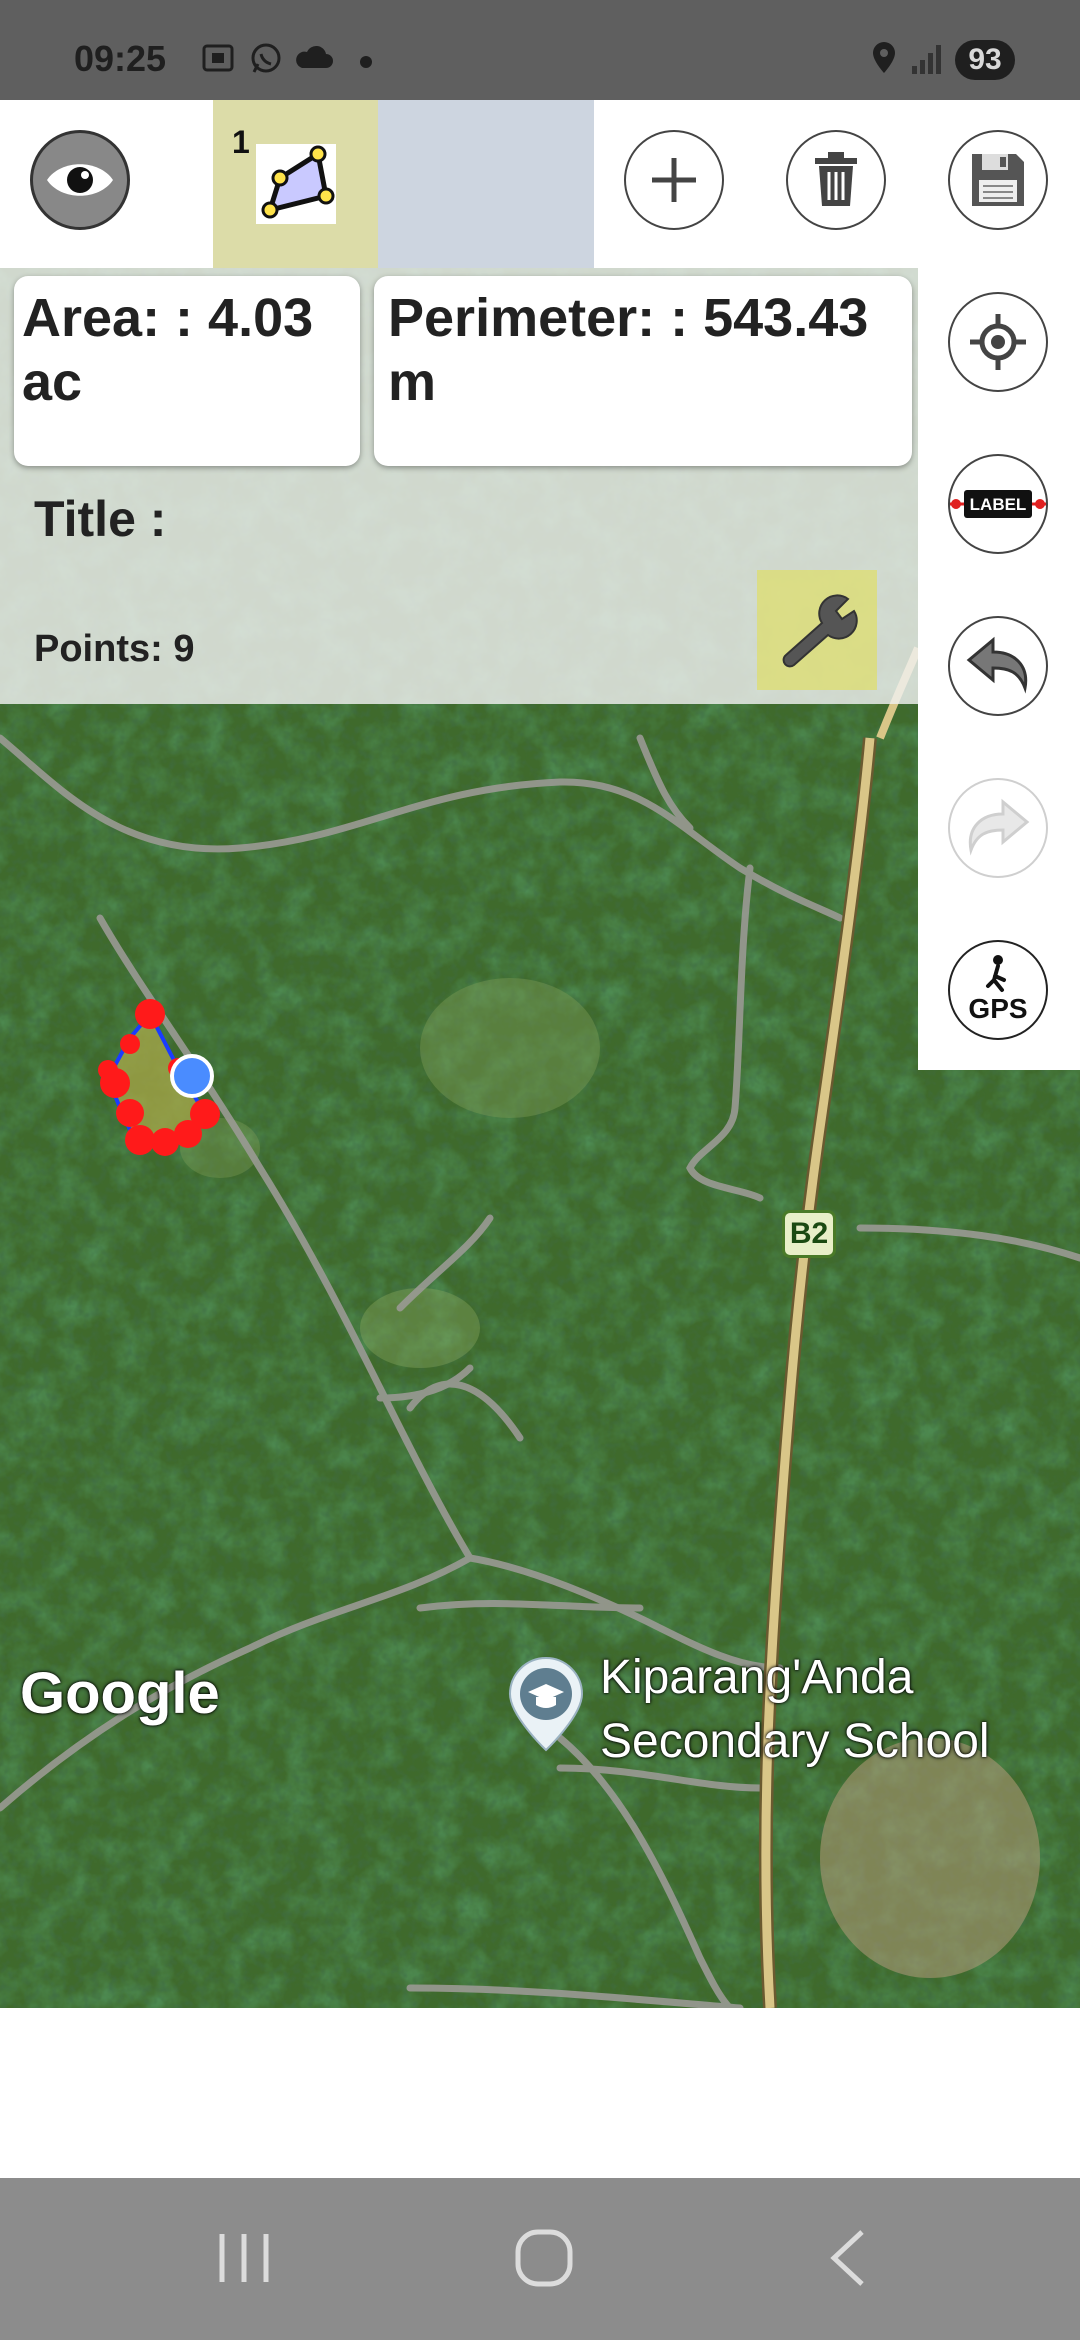 The width and height of the screenshot is (1080, 2340). I want to click on locate-icon, so click(998, 342).